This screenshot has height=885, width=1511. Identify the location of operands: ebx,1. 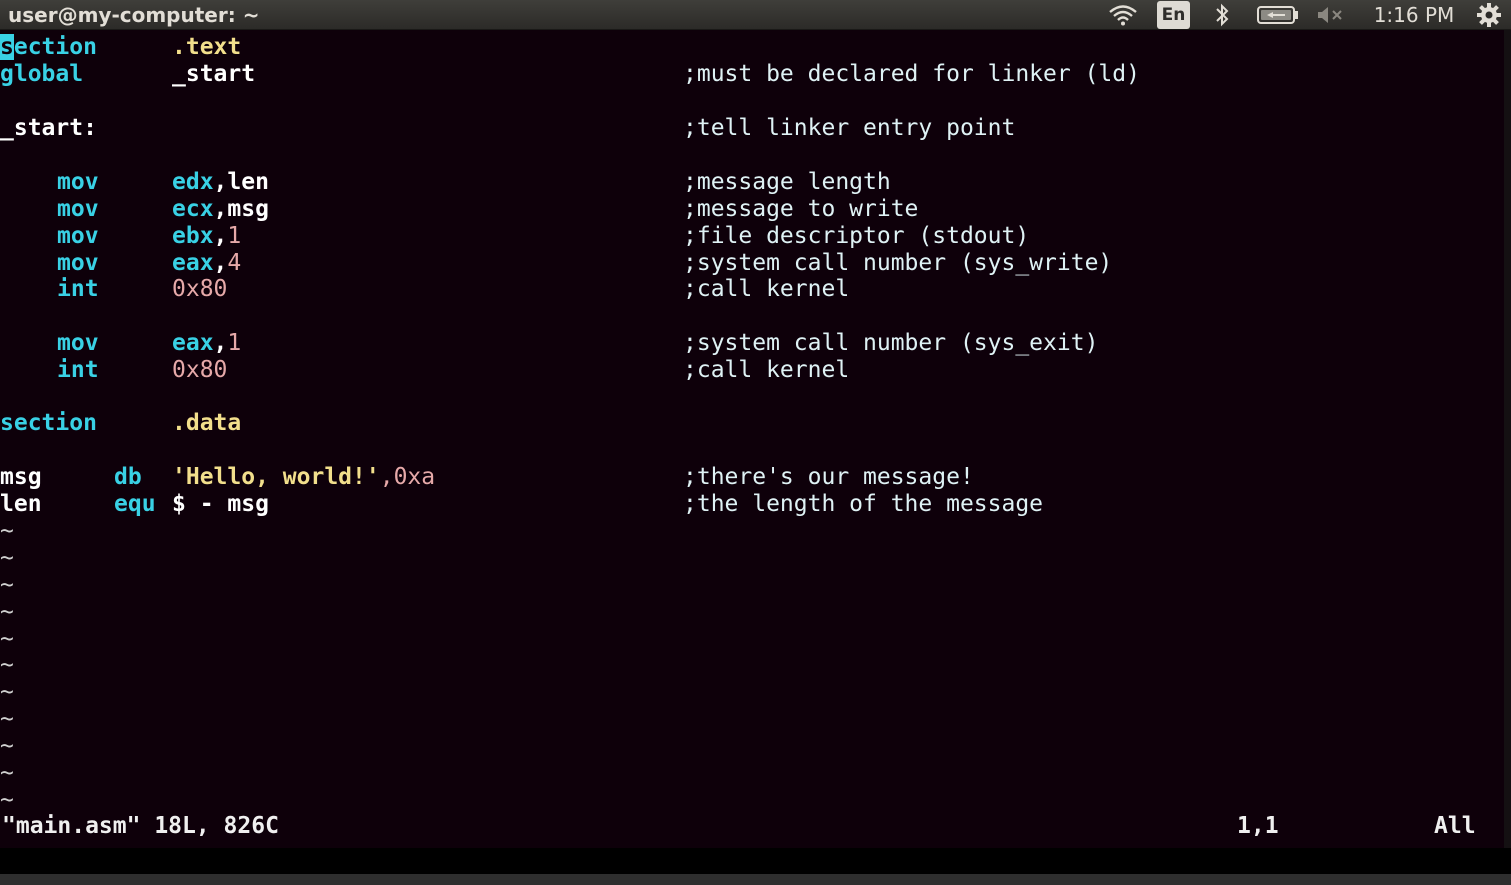
(207, 236).